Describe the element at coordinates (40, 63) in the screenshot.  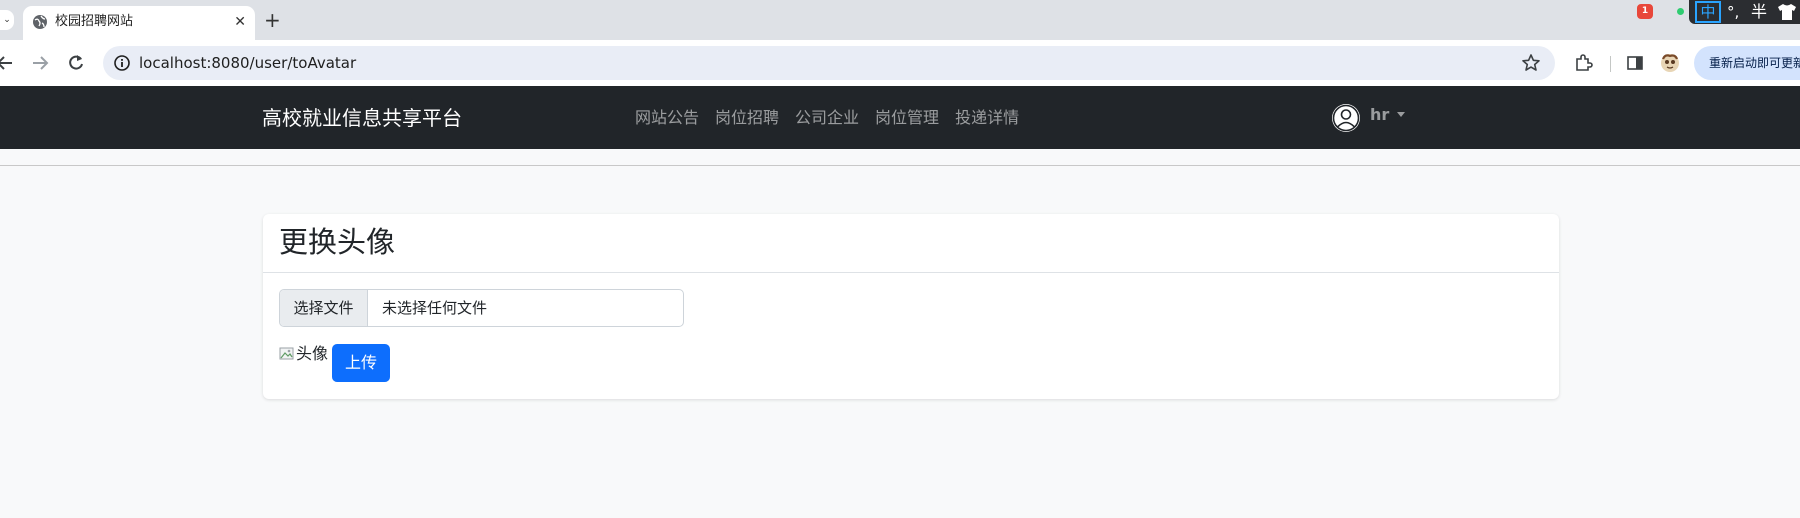
I see `forward-arrow-icon` at that location.